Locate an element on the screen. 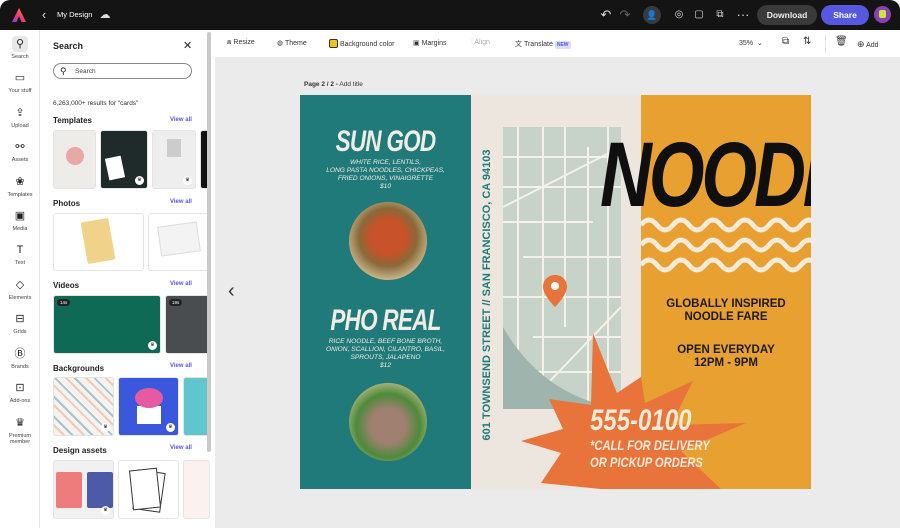  add-title-link: Add title is located at coordinates (351, 84).